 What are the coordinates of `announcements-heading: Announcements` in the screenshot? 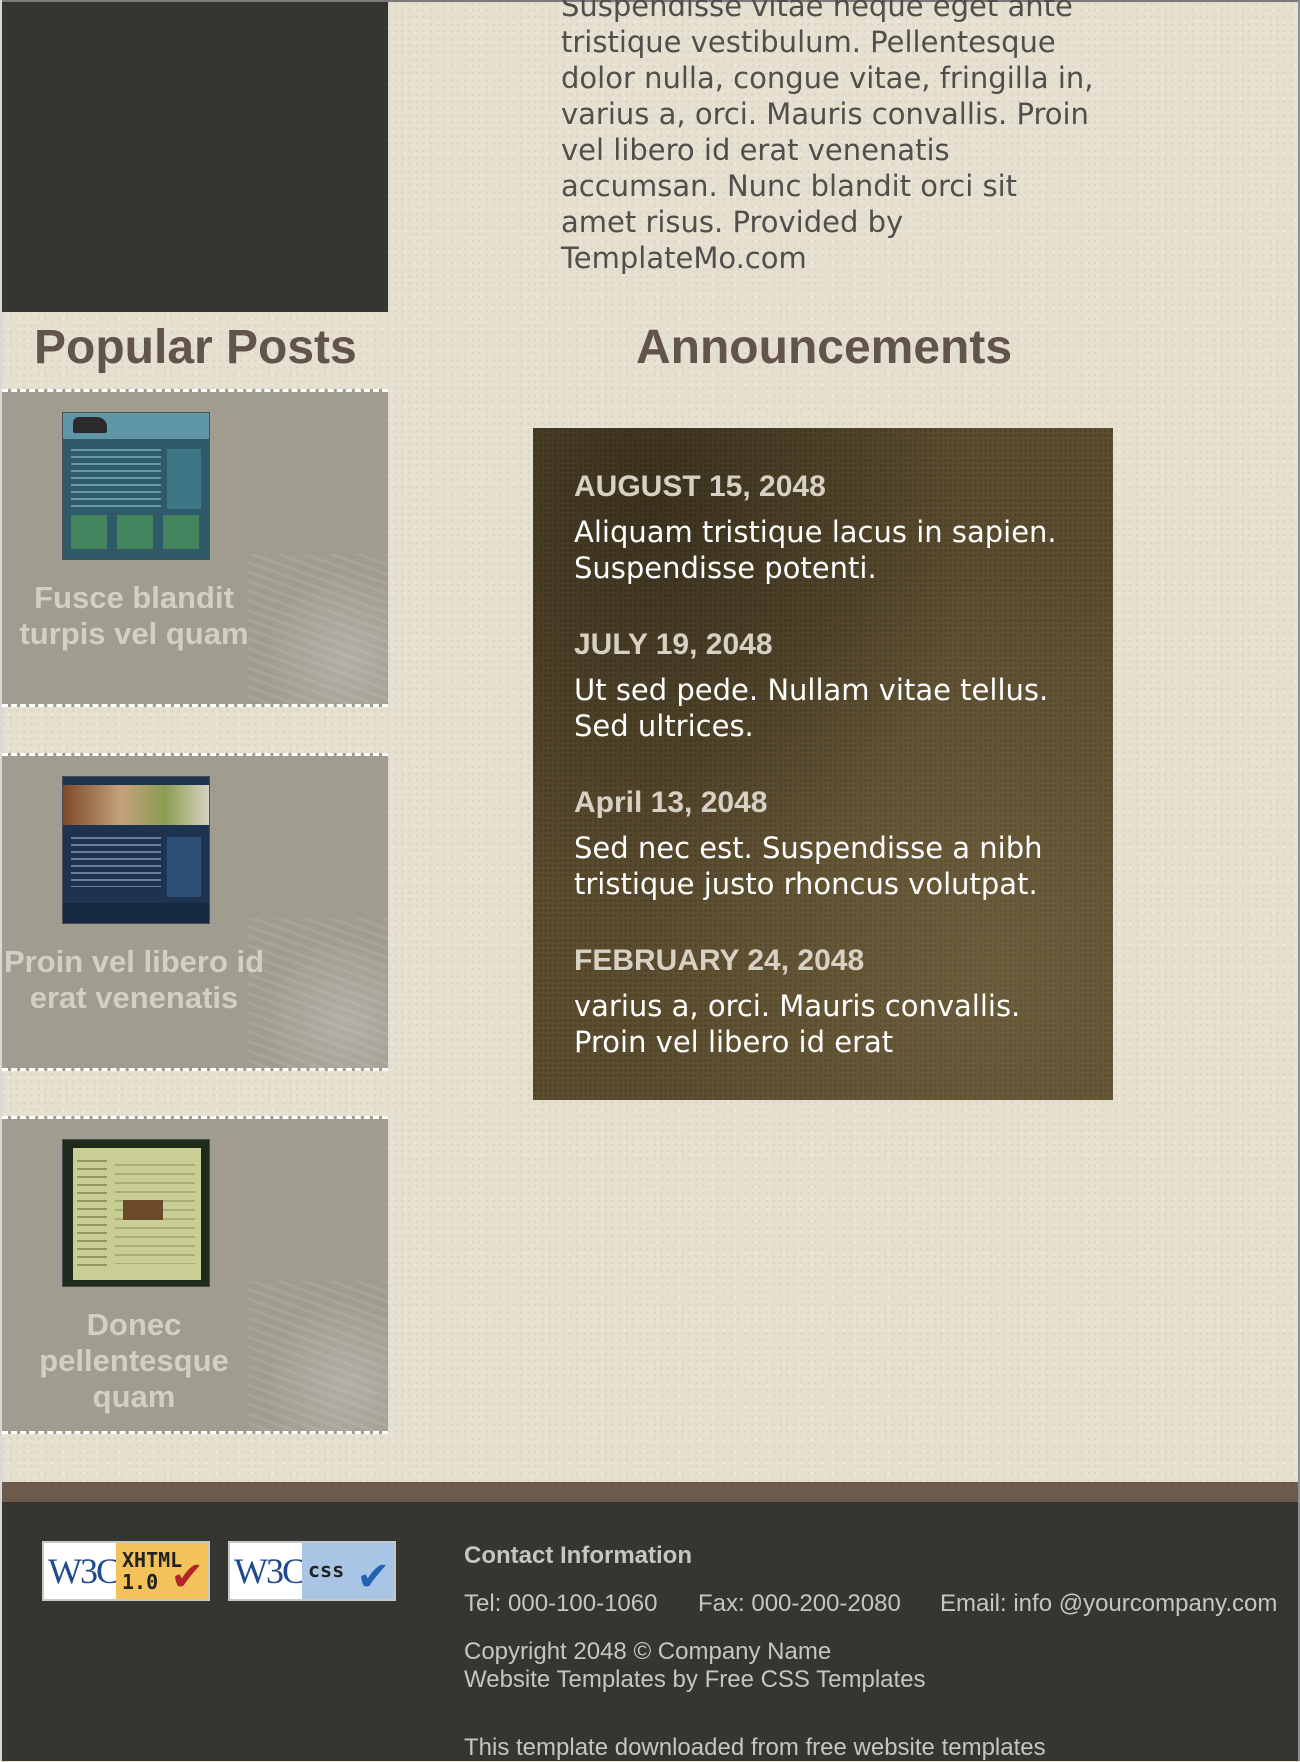 It's located at (824, 347).